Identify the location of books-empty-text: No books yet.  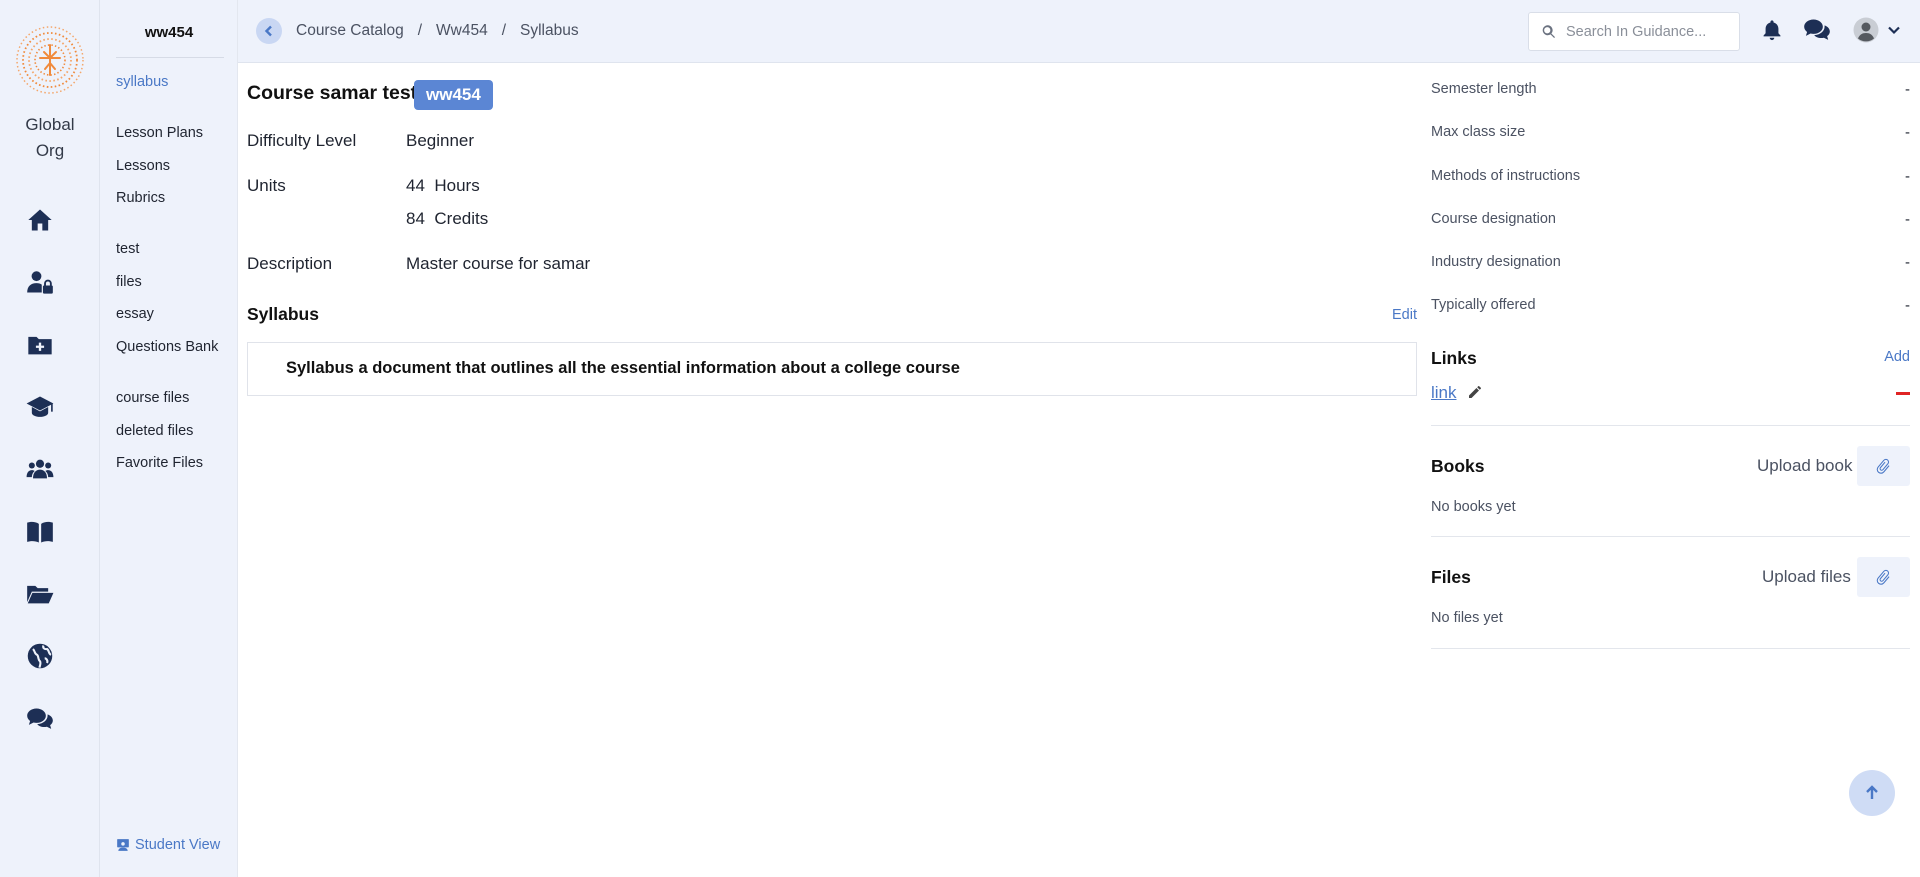
(1473, 507).